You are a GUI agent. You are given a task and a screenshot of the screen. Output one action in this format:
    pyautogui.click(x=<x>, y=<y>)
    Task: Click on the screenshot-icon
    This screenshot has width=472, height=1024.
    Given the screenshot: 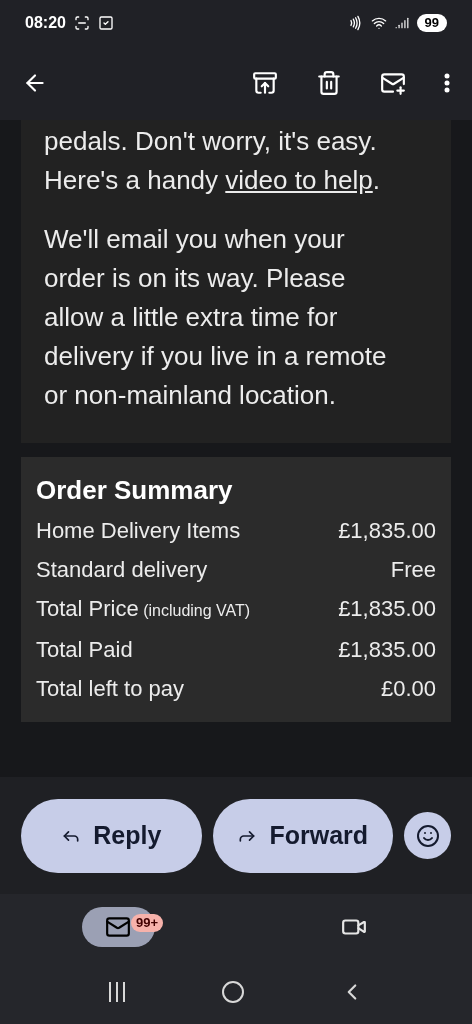 What is the action you would take?
    pyautogui.click(x=81, y=23)
    